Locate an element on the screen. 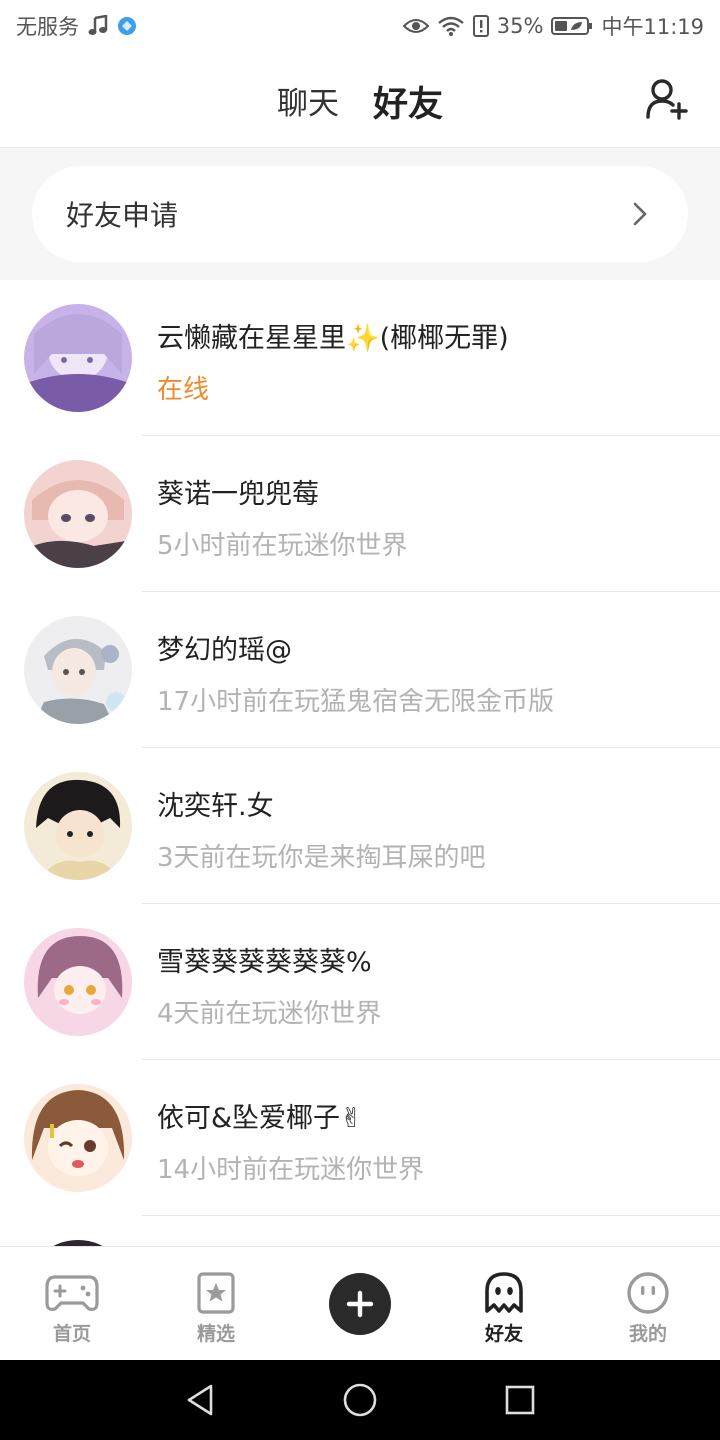  tab-friends: 好友 is located at coordinates (407, 120).